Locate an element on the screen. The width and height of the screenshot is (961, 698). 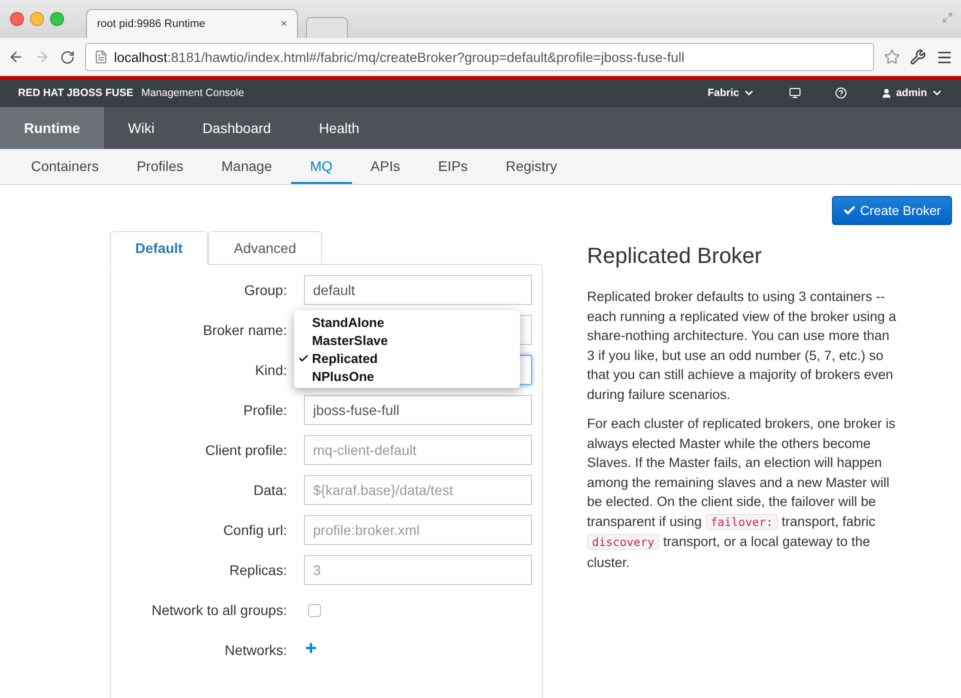
monitor-icon is located at coordinates (795, 93).